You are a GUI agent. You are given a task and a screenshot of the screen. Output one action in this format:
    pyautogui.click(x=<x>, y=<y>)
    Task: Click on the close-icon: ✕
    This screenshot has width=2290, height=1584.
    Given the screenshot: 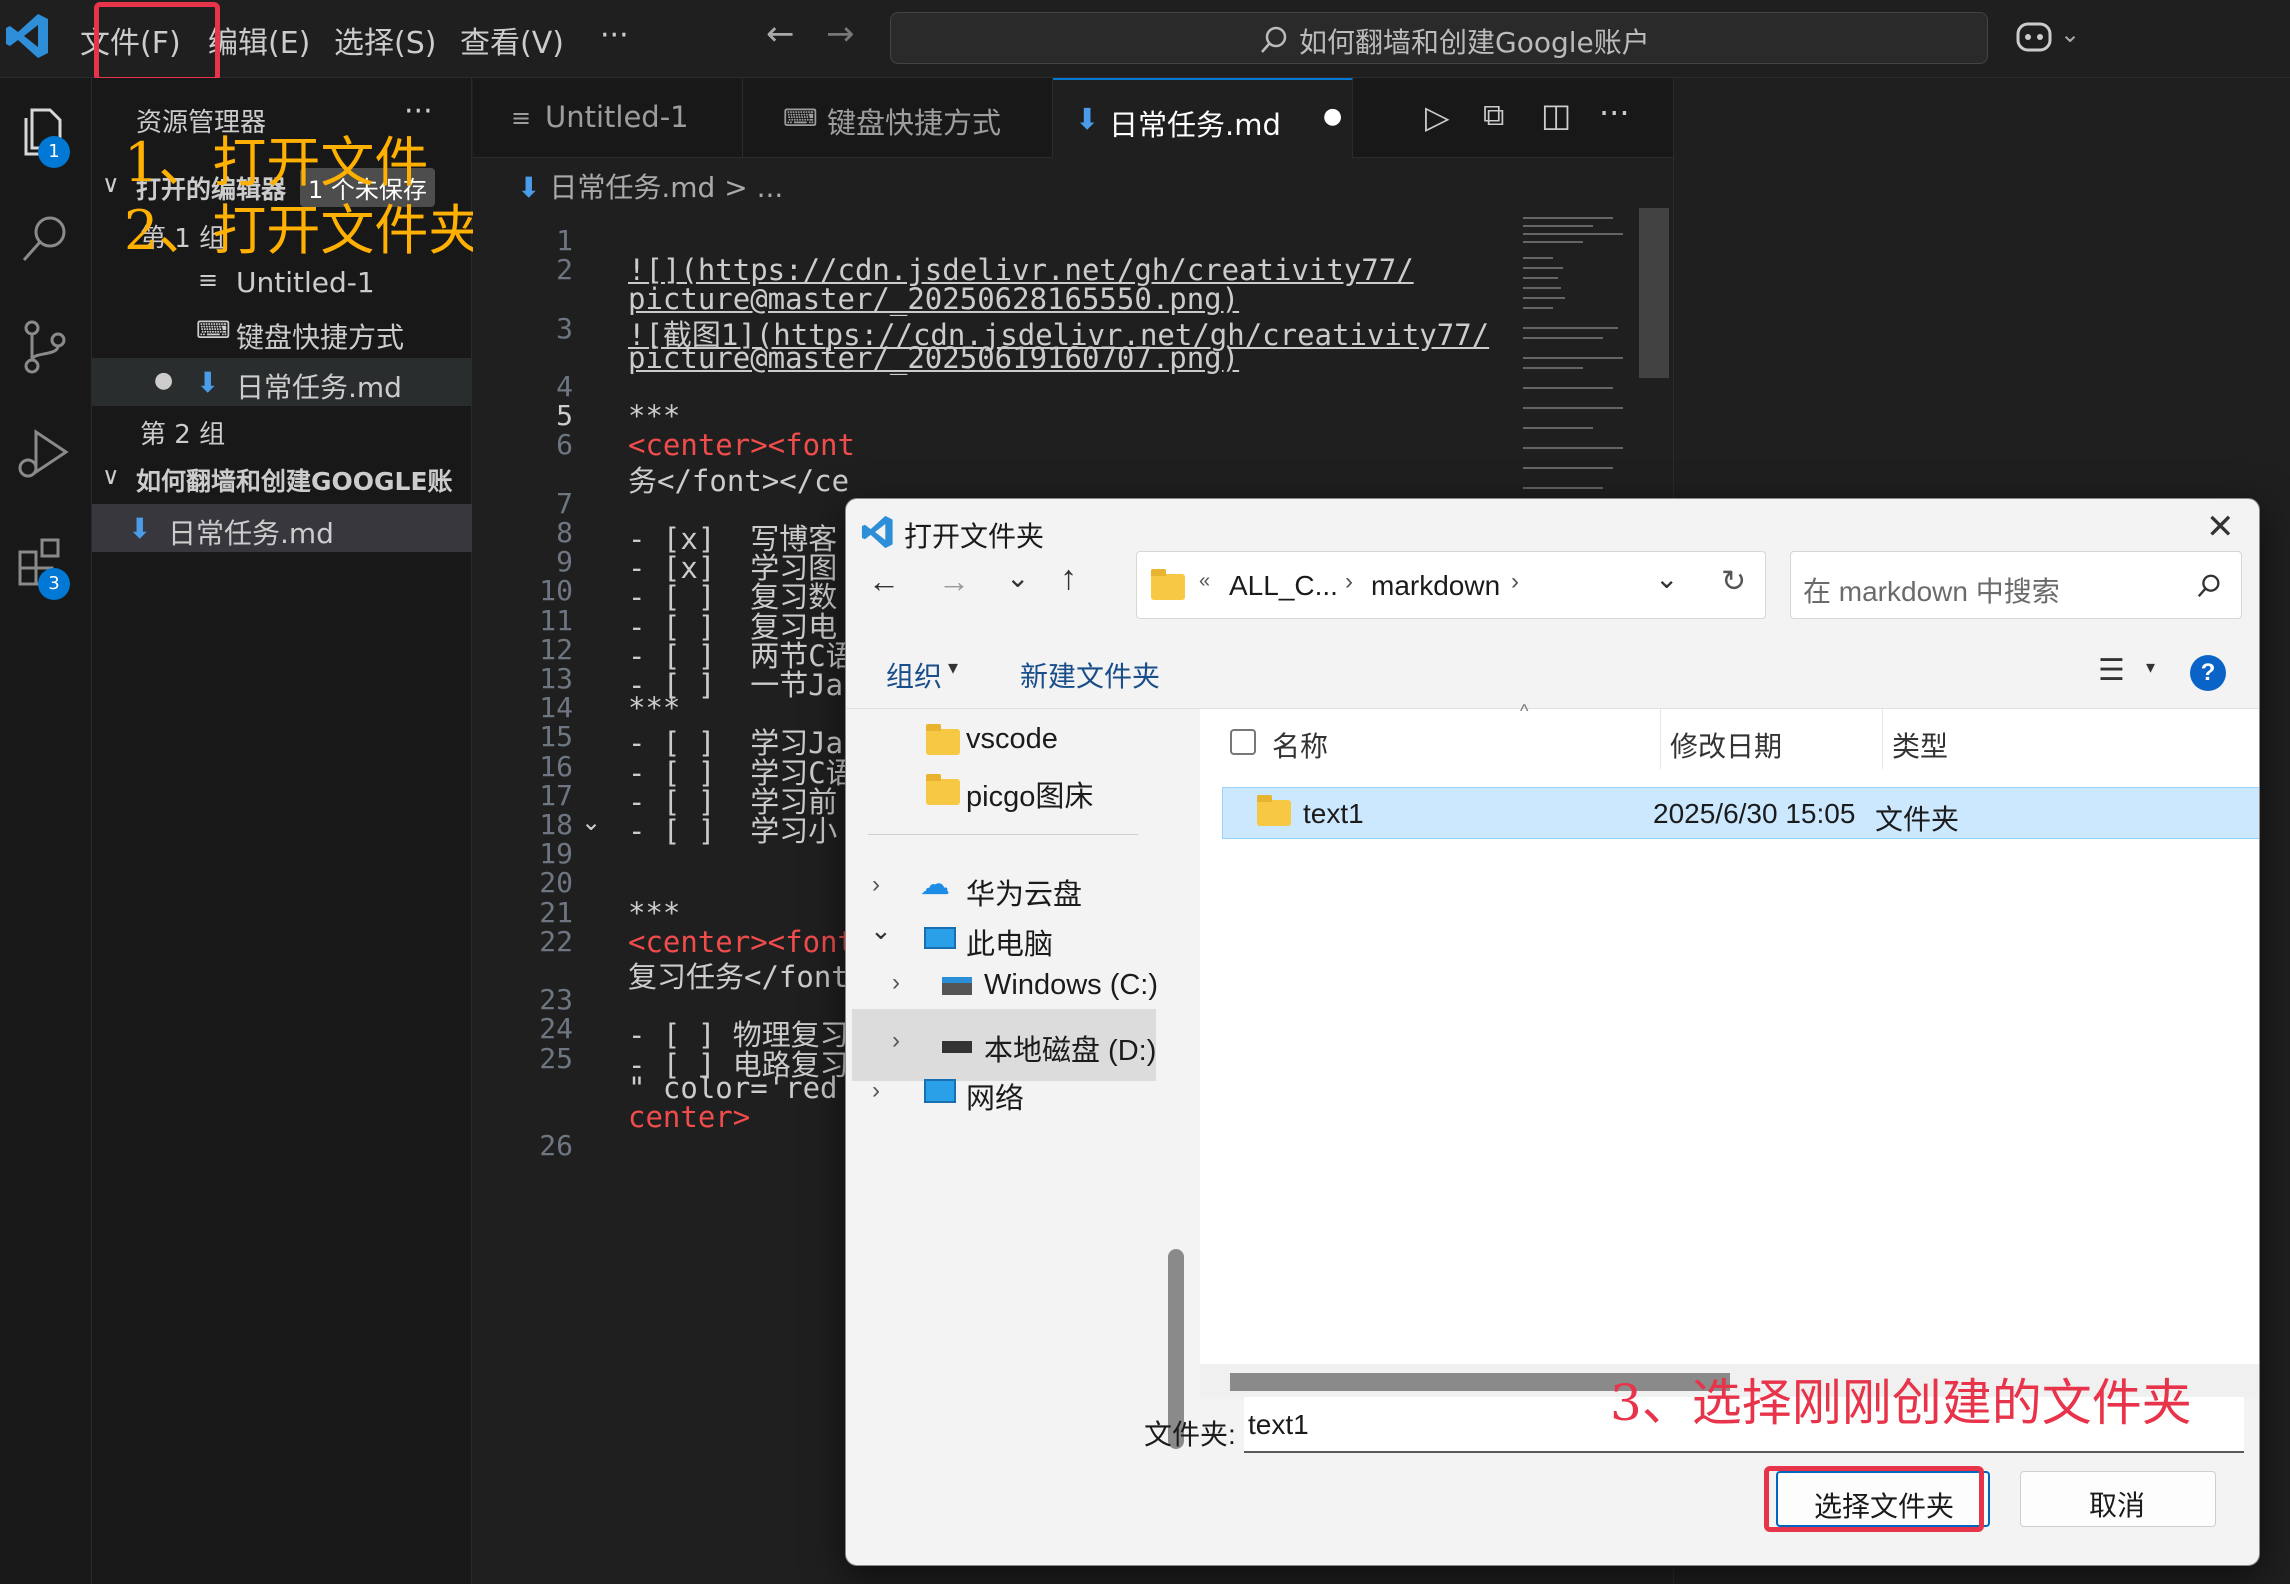 What is the action you would take?
    pyautogui.click(x=2220, y=527)
    